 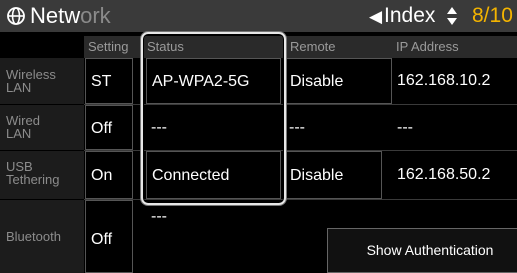 I want to click on usb-setting-value: On, so click(x=102, y=175).